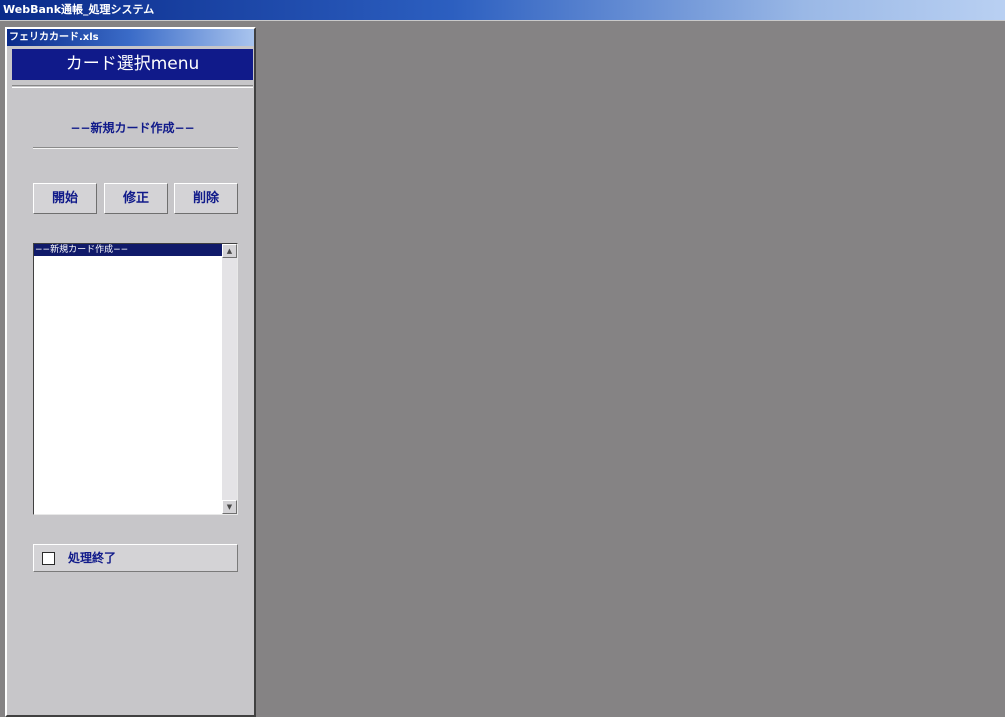  What do you see at coordinates (229, 507) in the screenshot?
I see `scroll-down-icon: ▼` at bounding box center [229, 507].